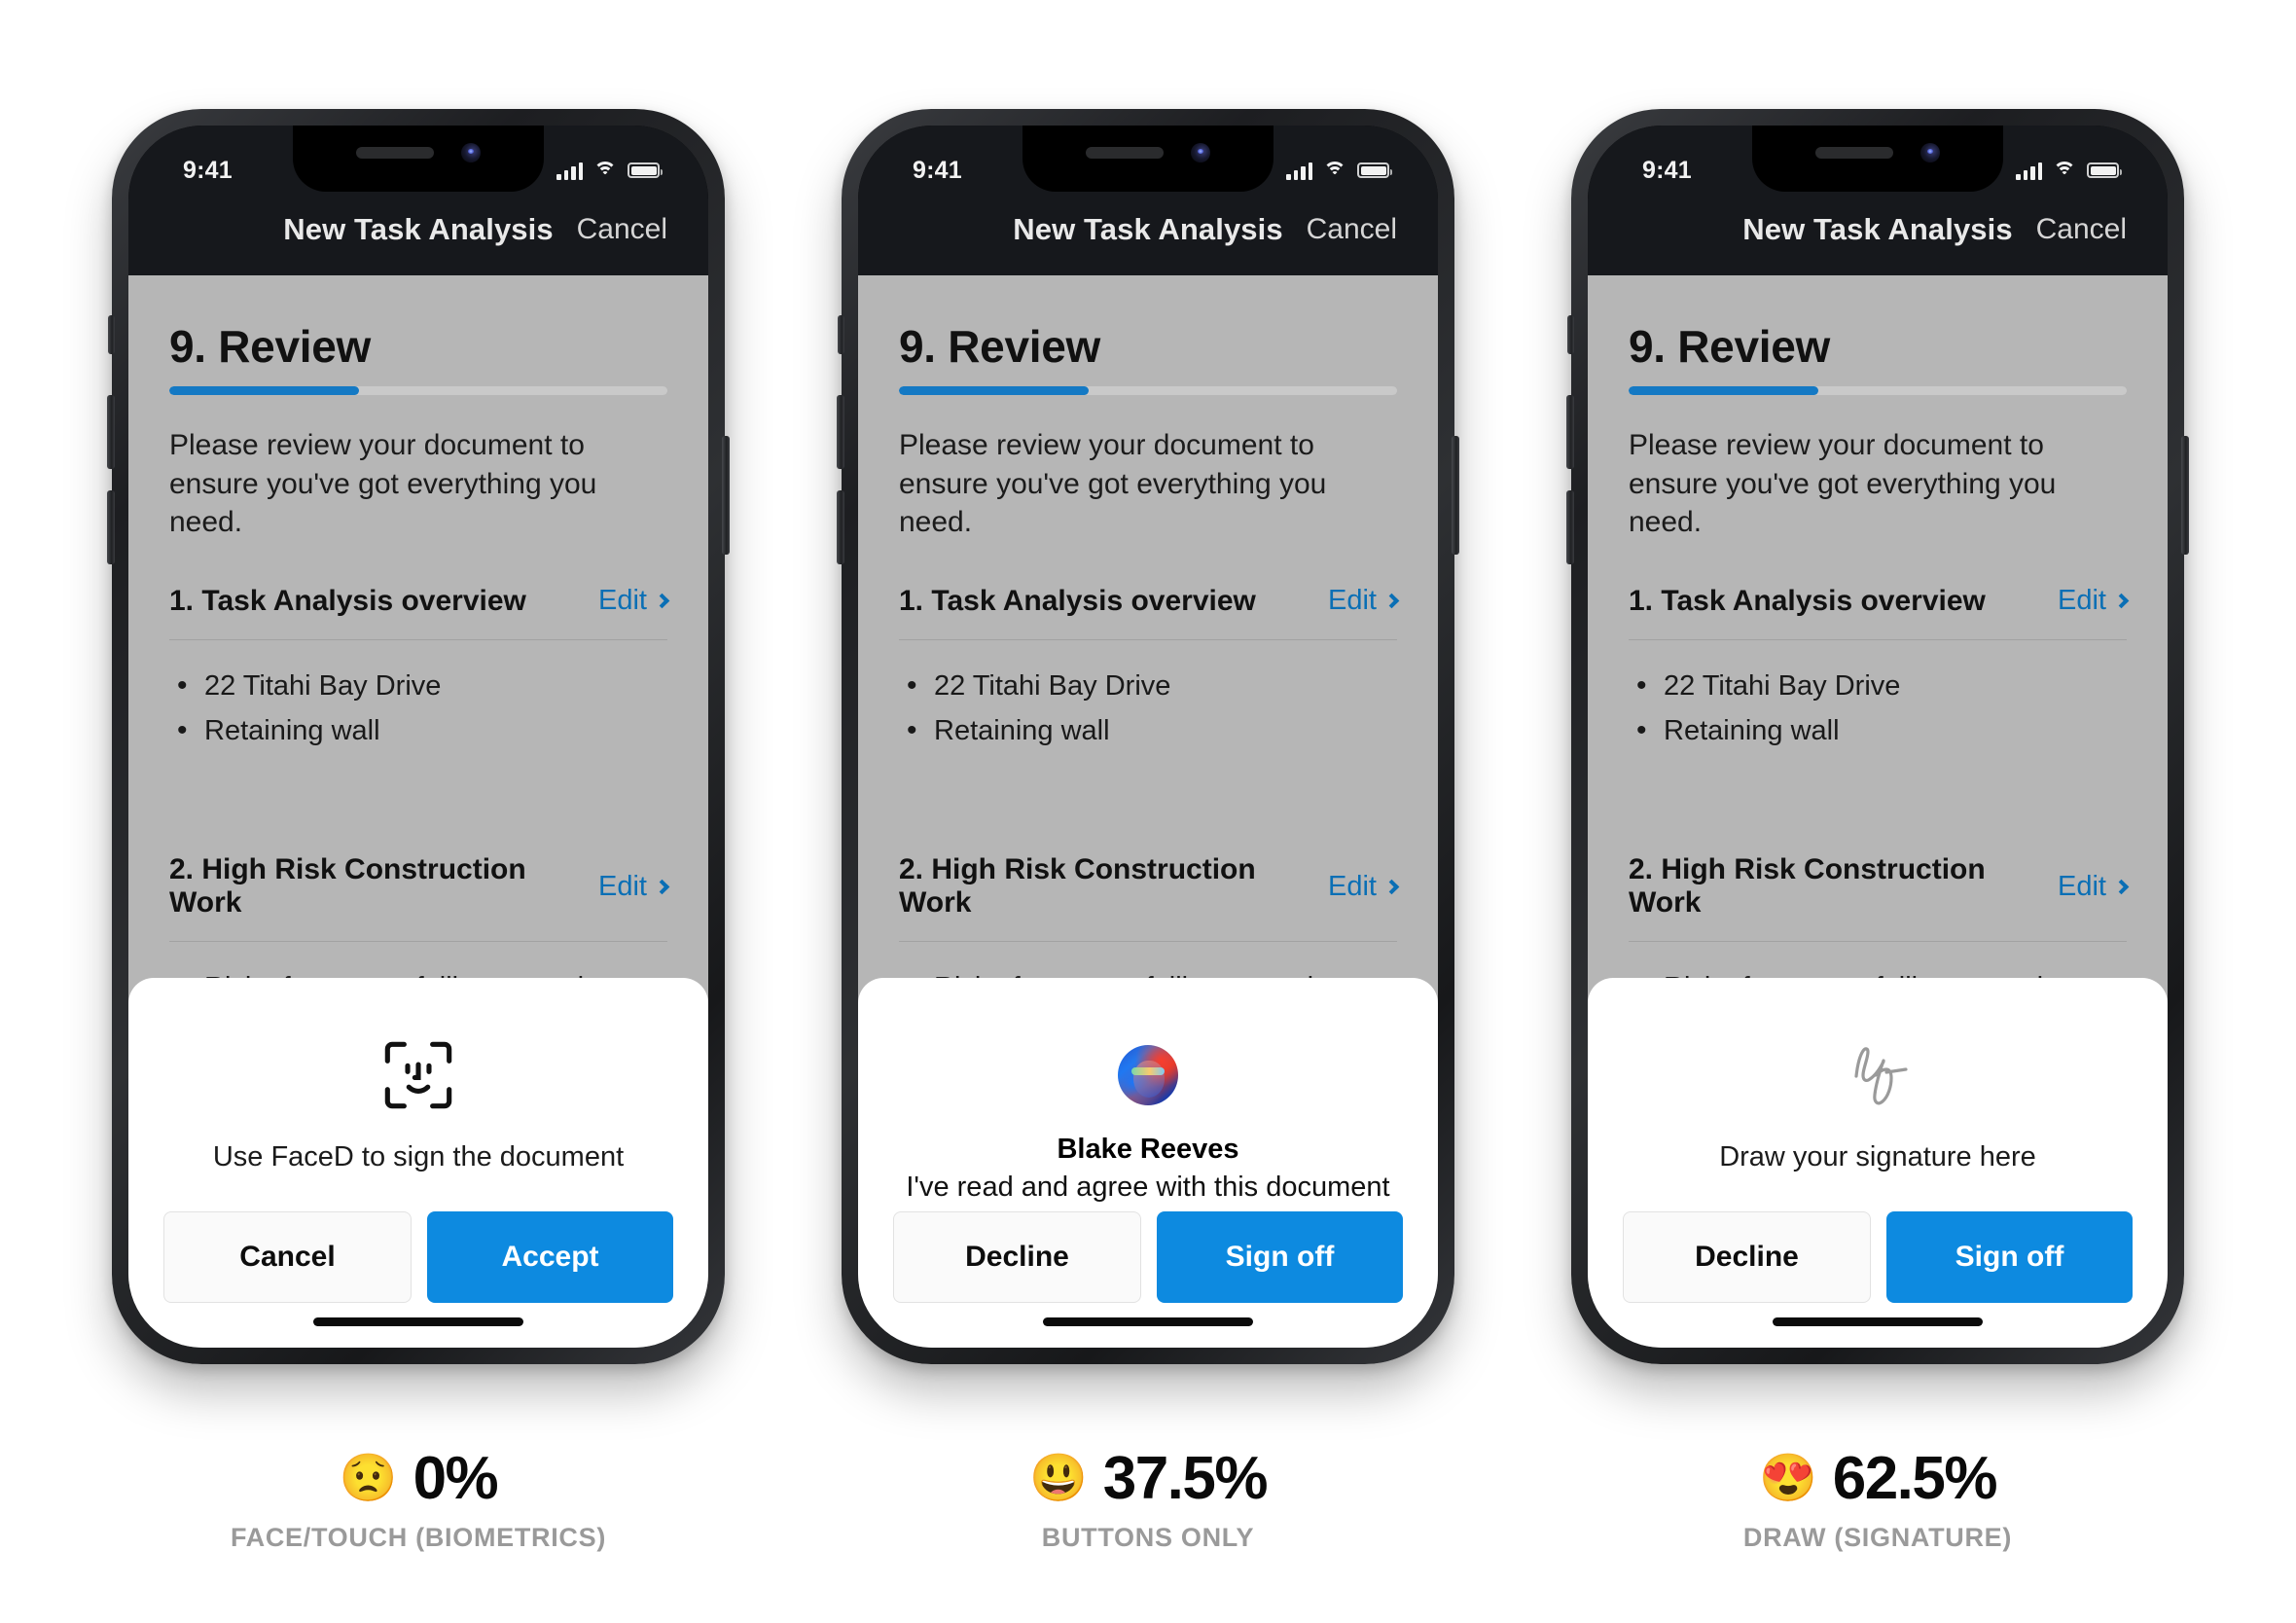 The width and height of the screenshot is (2296, 1623). I want to click on heart-eyes-emoji: 😍, so click(1787, 1478).